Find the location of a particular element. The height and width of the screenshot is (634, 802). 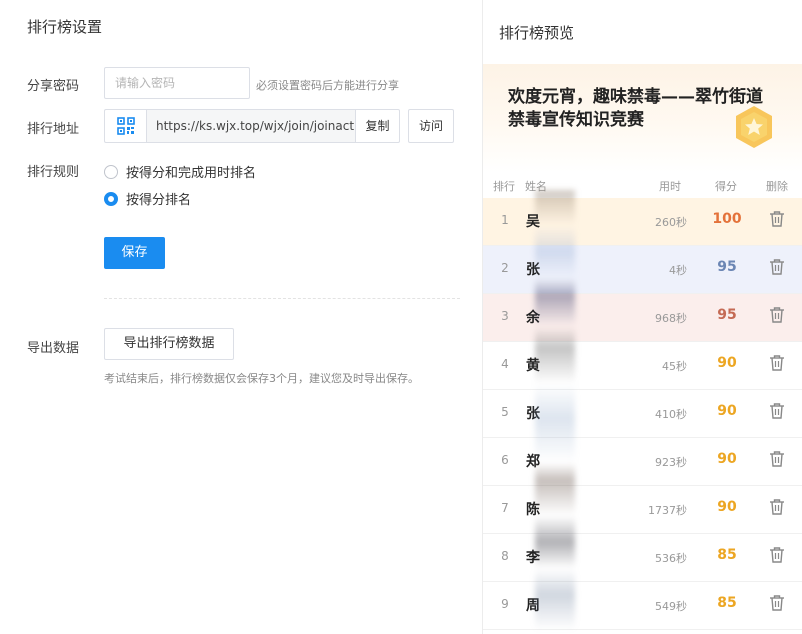

row-rank: 9 is located at coordinates (505, 604).